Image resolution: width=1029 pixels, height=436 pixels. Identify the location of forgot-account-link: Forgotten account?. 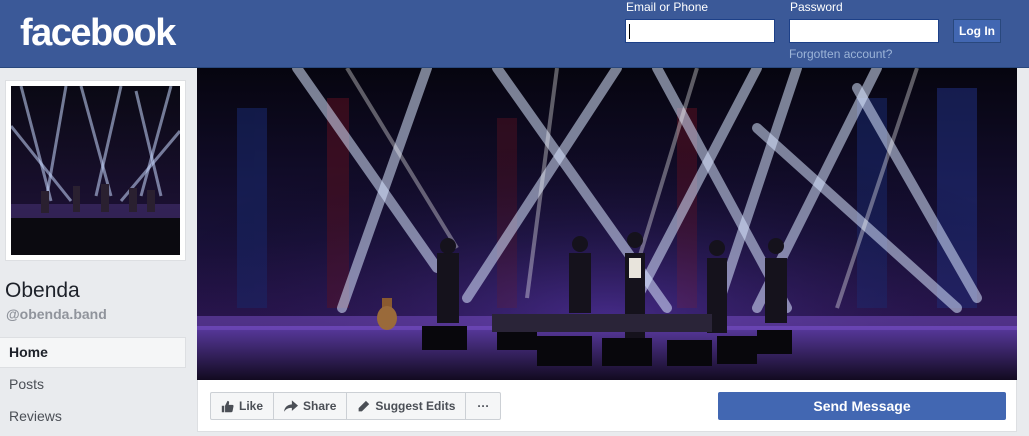
(840, 54).